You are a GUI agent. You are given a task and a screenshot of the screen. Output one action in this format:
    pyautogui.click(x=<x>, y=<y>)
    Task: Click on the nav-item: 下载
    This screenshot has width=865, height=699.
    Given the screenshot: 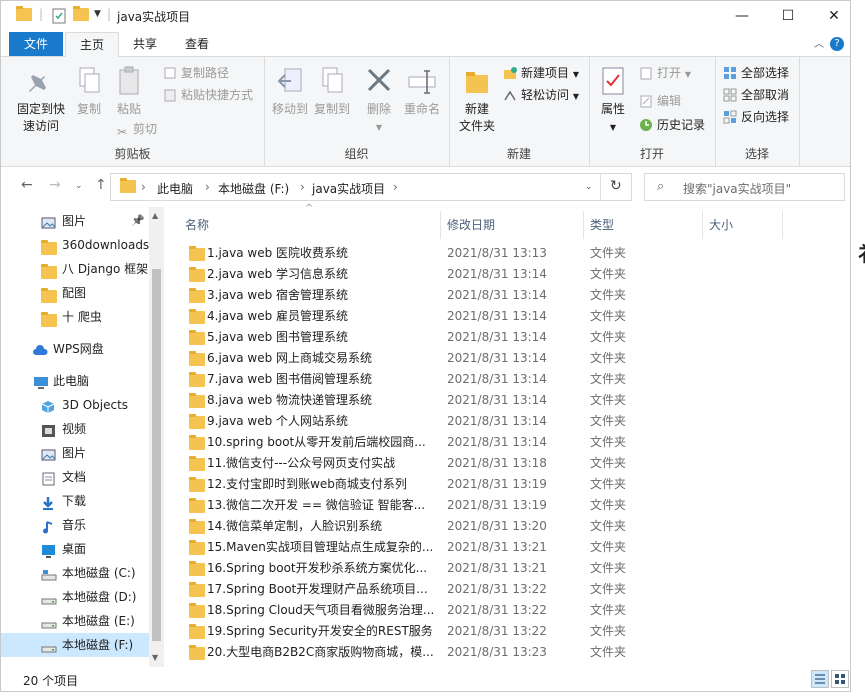 What is the action you would take?
    pyautogui.click(x=75, y=501)
    